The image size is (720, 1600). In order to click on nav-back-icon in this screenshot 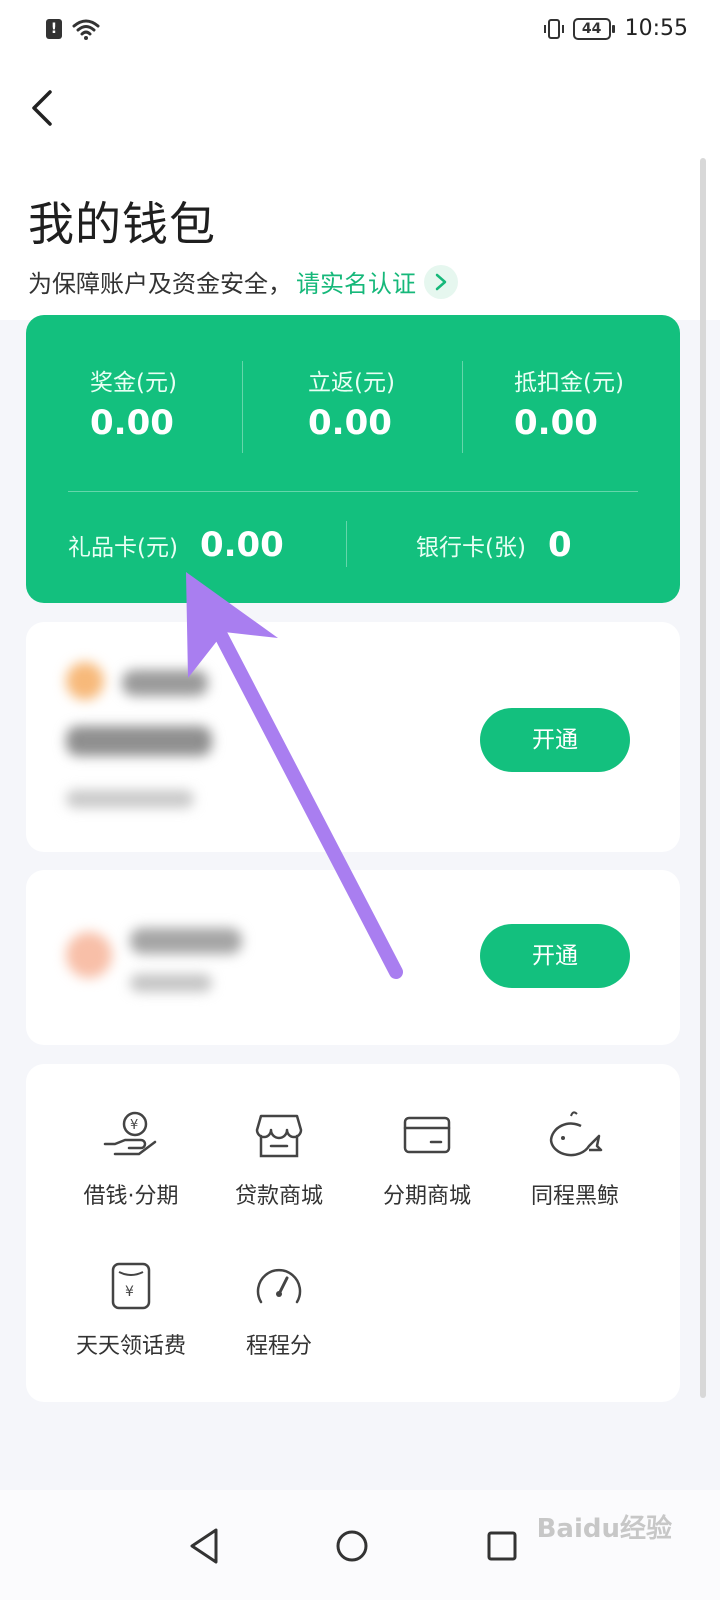, I will do `click(206, 1546)`.